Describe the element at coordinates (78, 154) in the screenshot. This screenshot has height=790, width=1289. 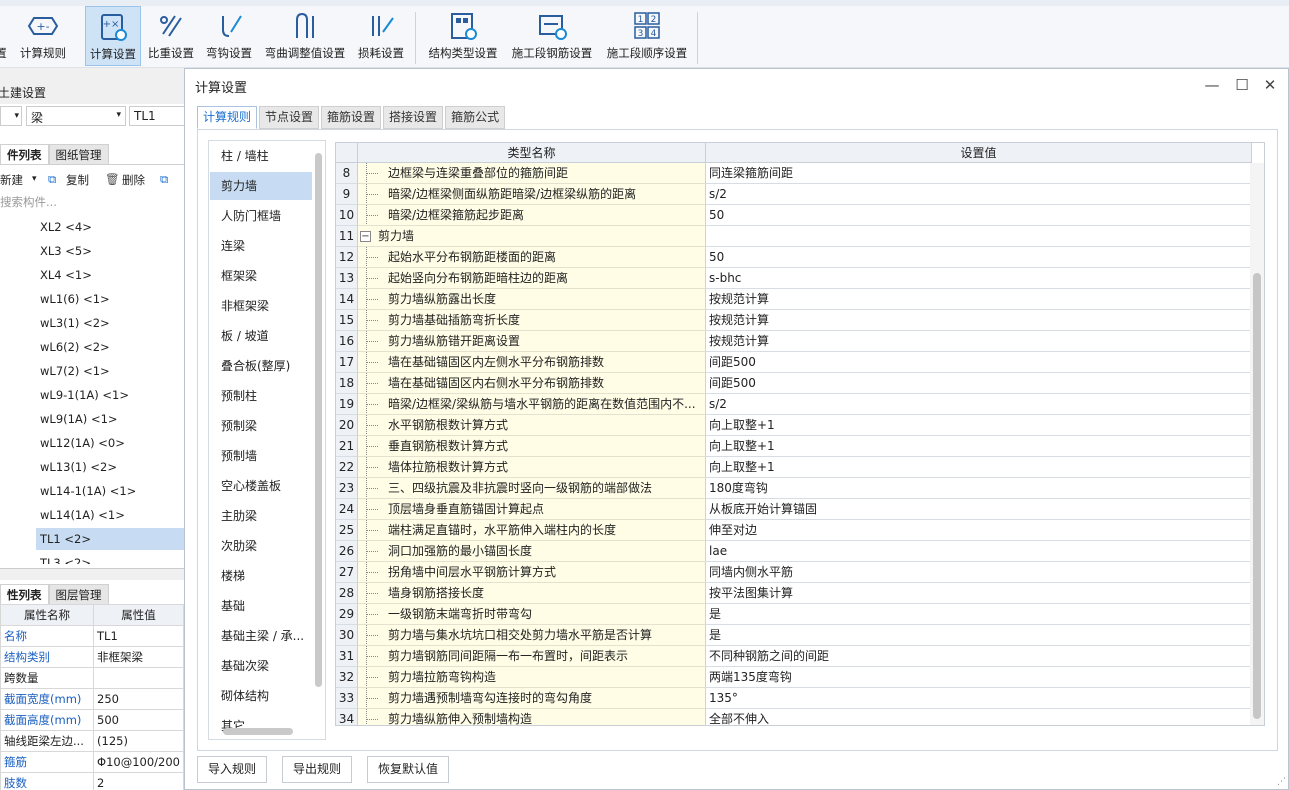
I see `tab-drawing-manage: 图纸管理` at that location.